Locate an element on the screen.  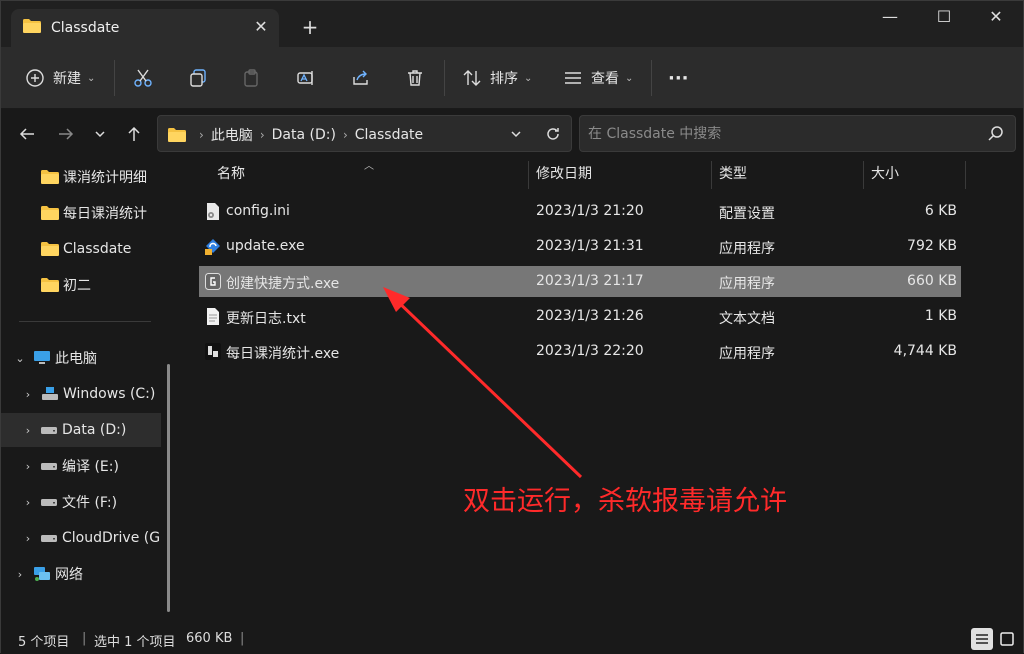
sidebar-item-this-pc: ⌄ 此电脑 is located at coordinates (81, 358).